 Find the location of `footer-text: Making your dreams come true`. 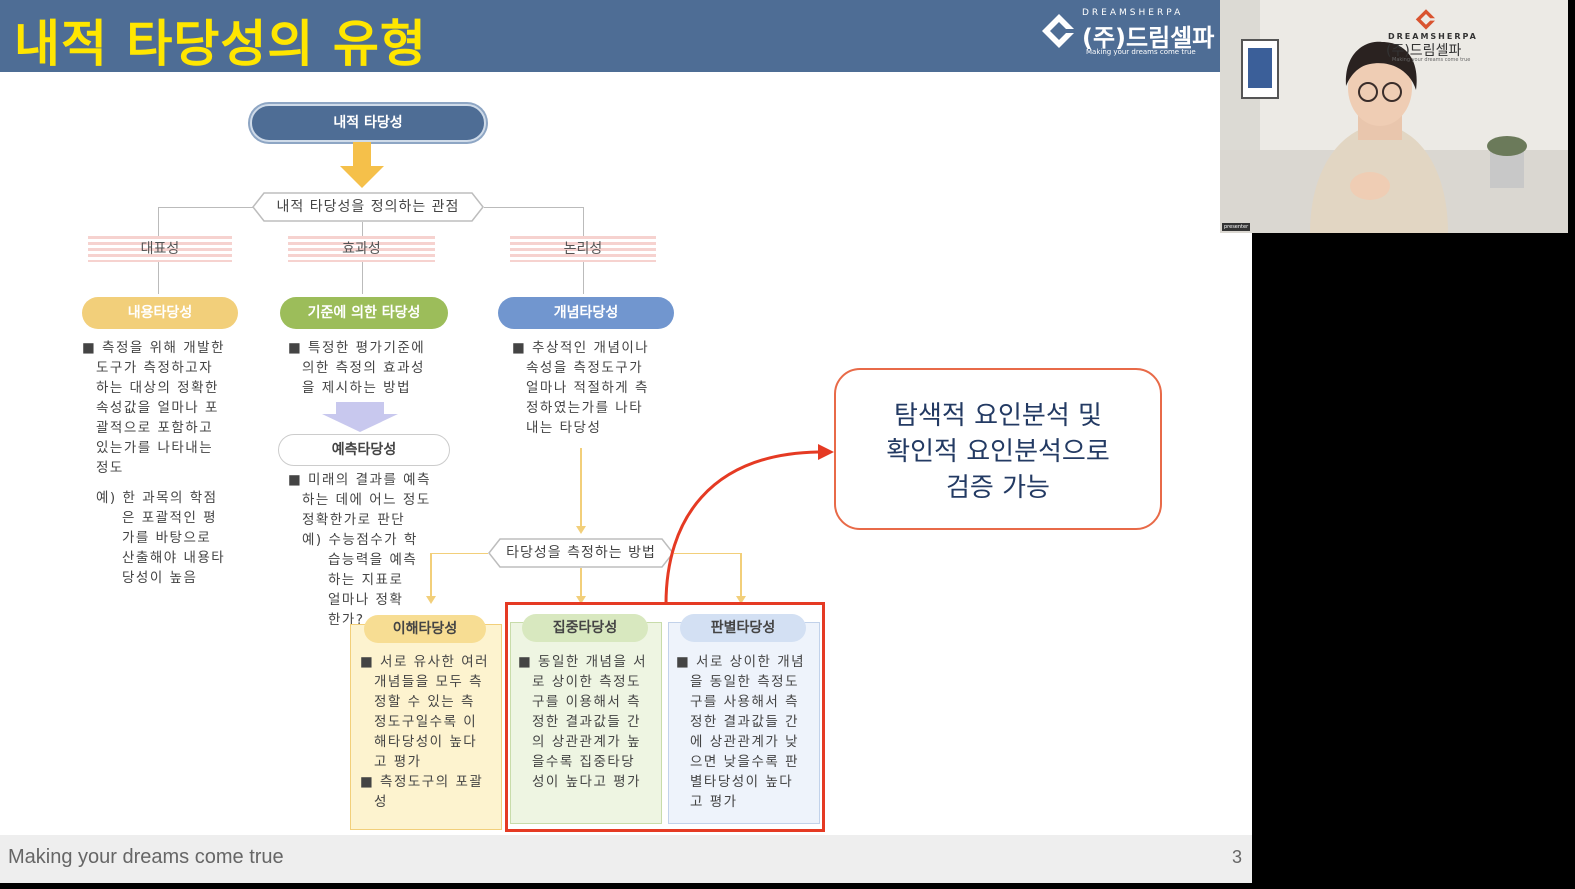

footer-text: Making your dreams come true is located at coordinates (146, 857).